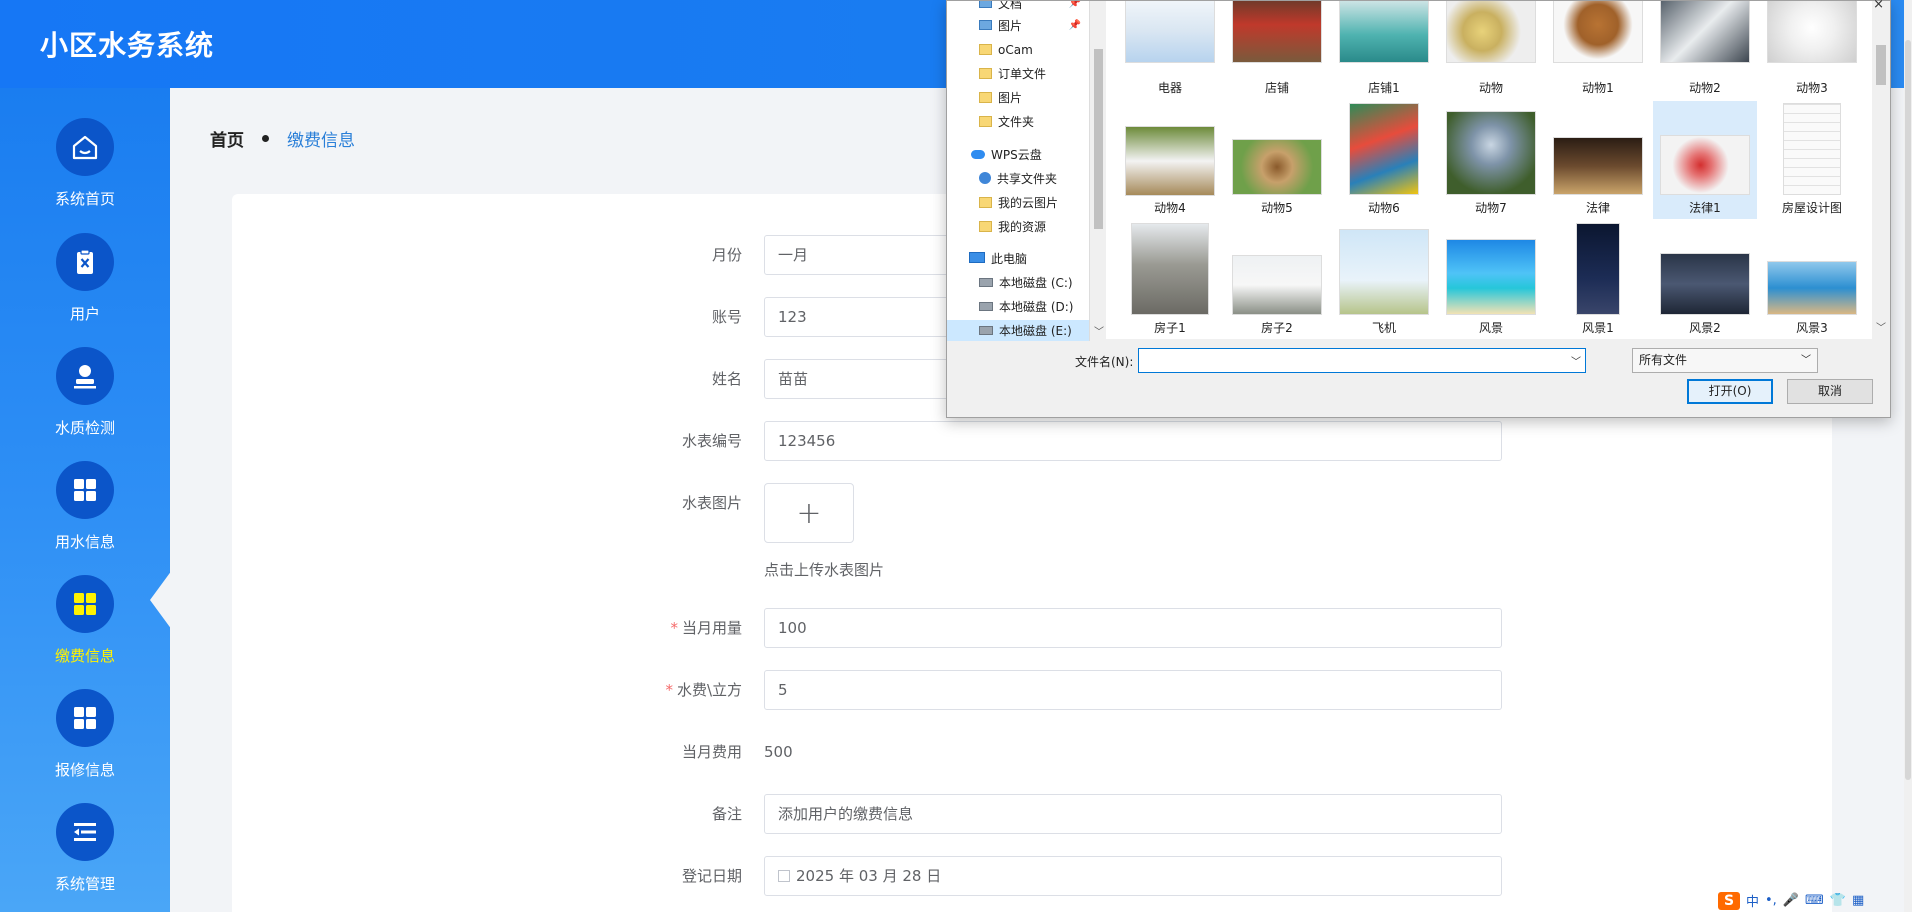 The height and width of the screenshot is (912, 1912). What do you see at coordinates (784, 876) in the screenshot?
I see `calendar-icon` at bounding box center [784, 876].